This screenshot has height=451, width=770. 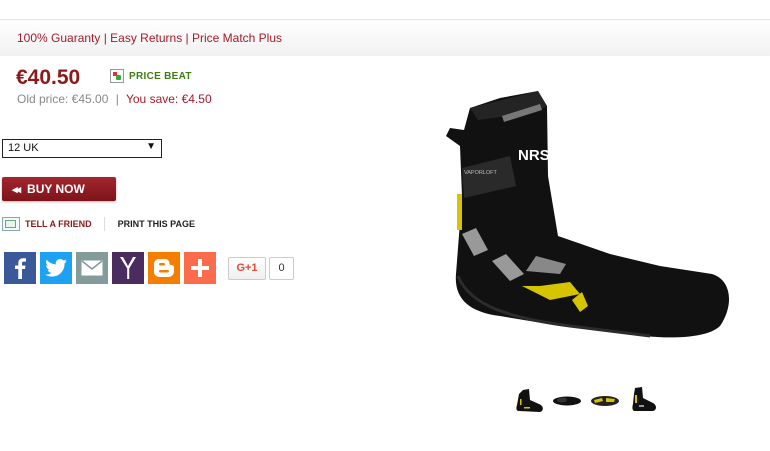 I want to click on yahoo-share-button, so click(x=128, y=268).